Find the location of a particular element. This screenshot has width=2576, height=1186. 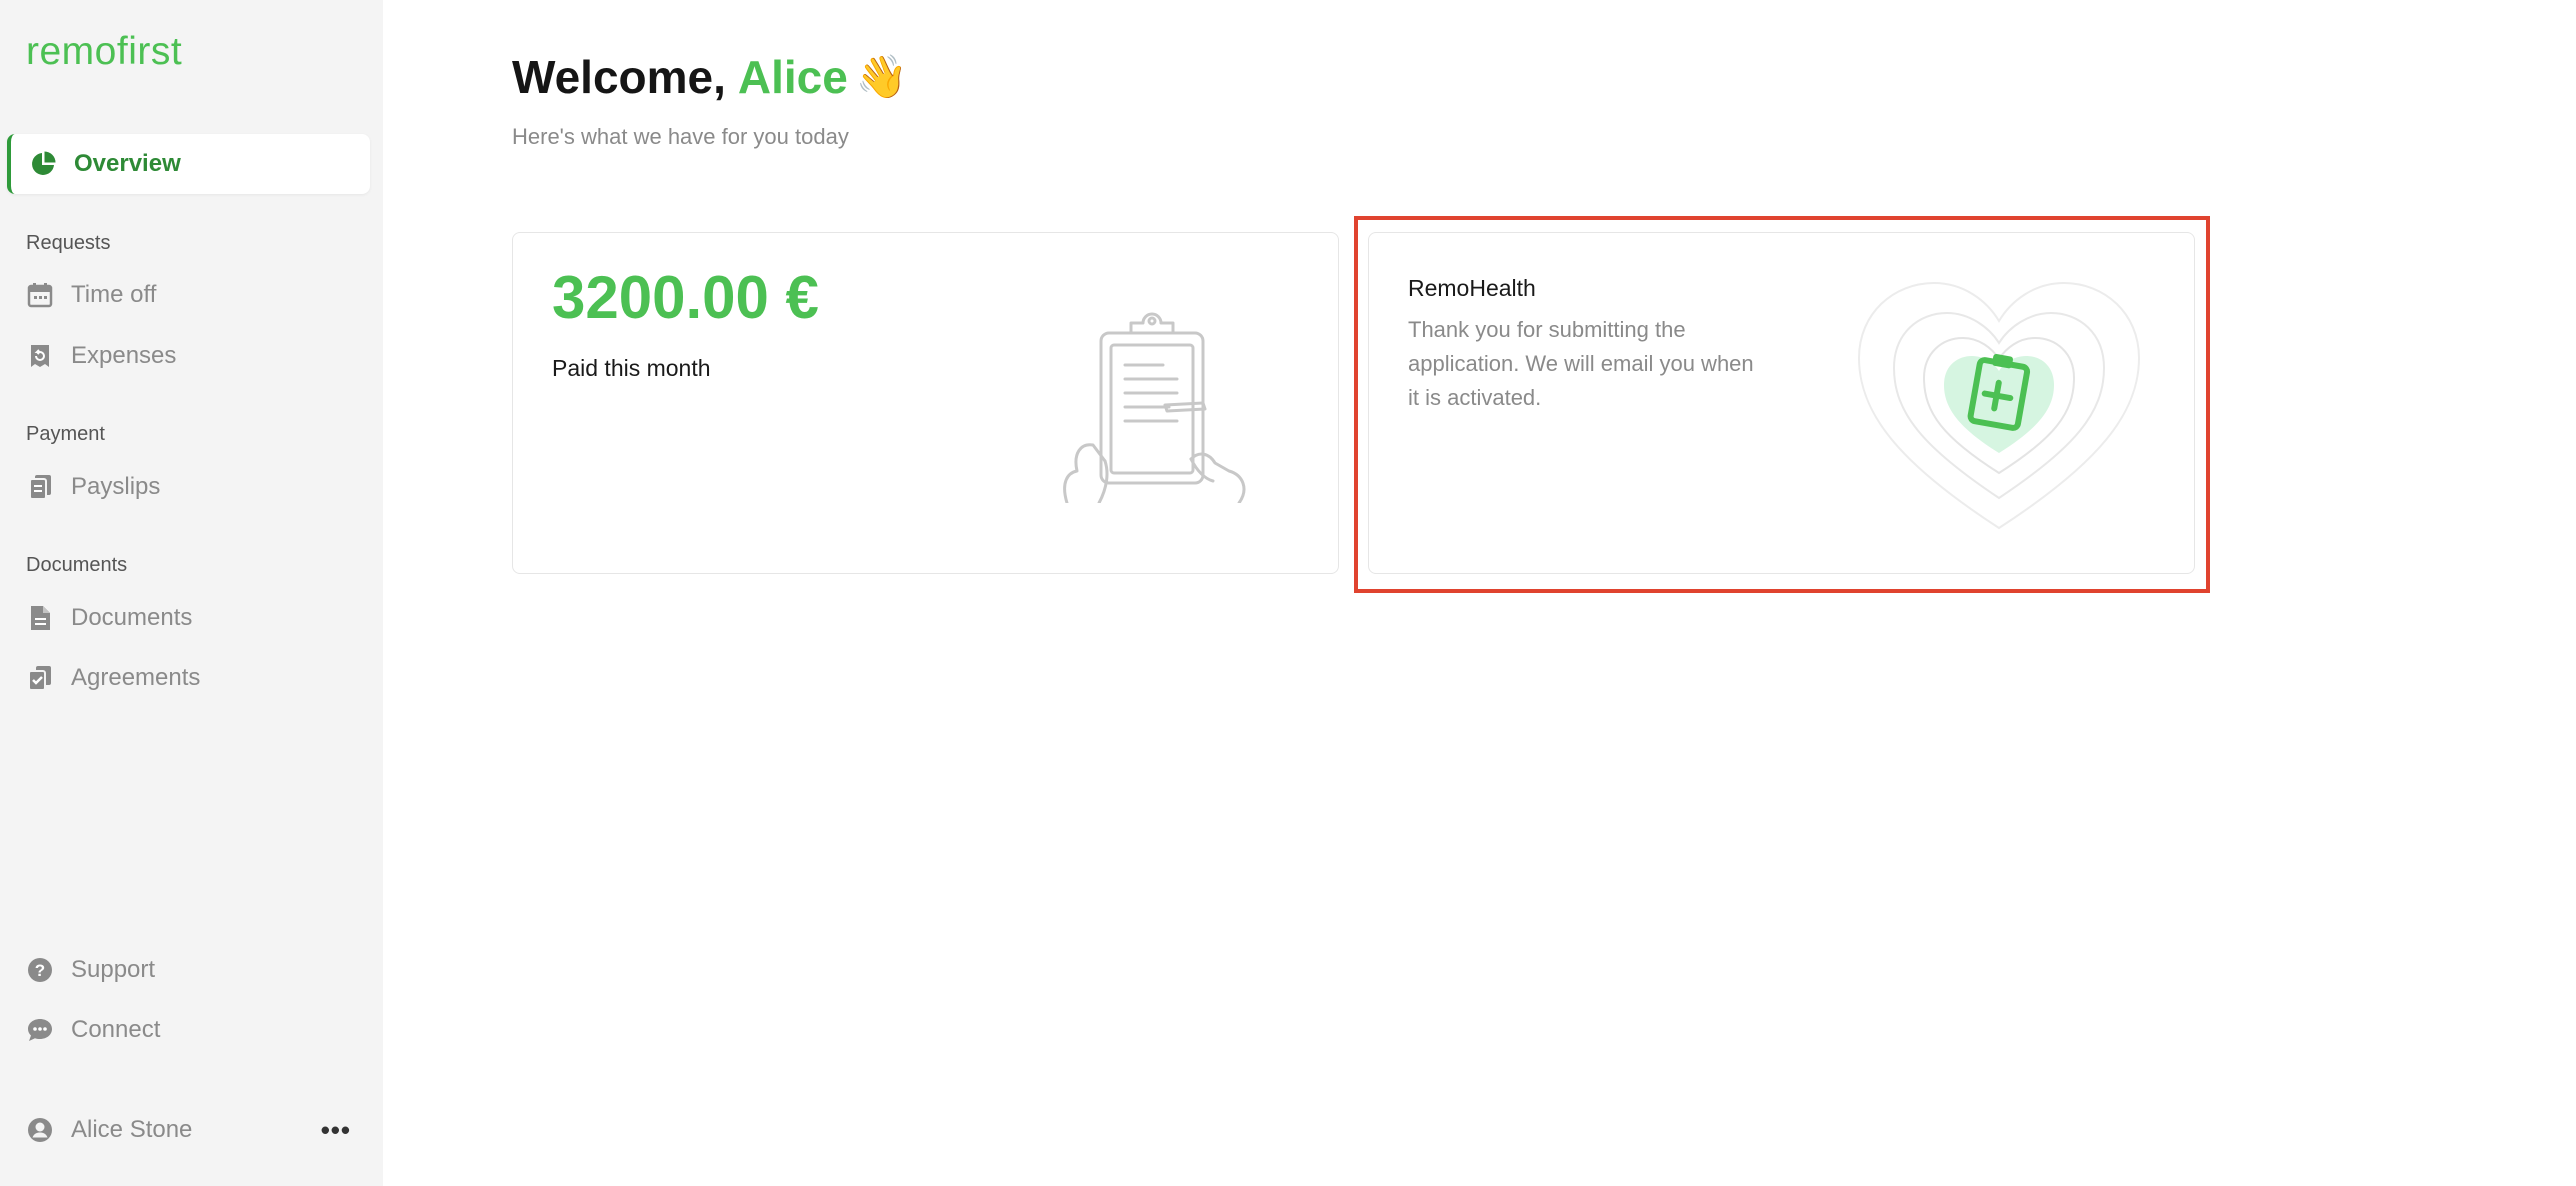

section-label-requests: Requests is located at coordinates (68, 243).